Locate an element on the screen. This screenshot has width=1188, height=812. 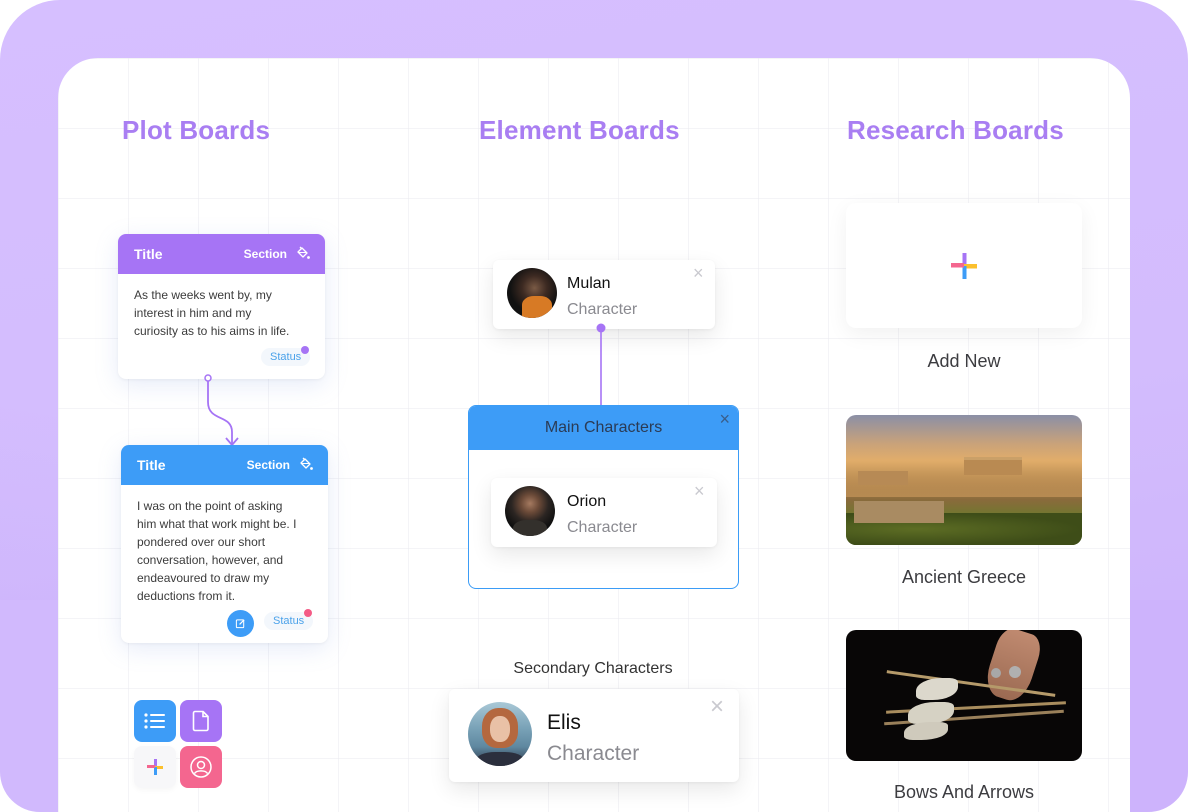
plot-boards-title: Plot Boards is located at coordinates (196, 130).